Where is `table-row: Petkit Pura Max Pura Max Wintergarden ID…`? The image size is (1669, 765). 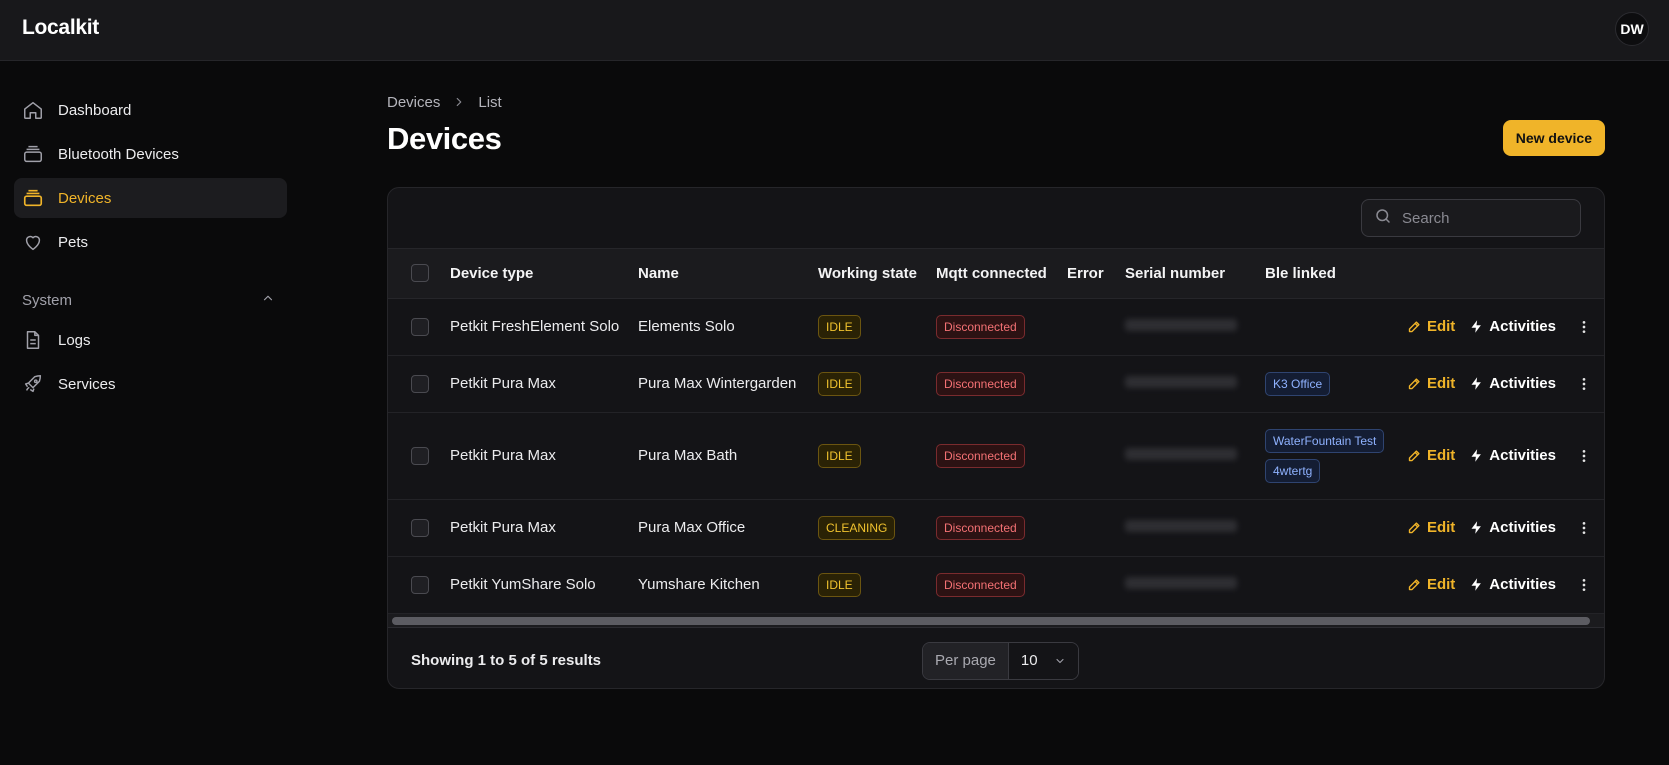
table-row: Petkit Pura Max Pura Max Wintergarden ID… is located at coordinates (996, 384).